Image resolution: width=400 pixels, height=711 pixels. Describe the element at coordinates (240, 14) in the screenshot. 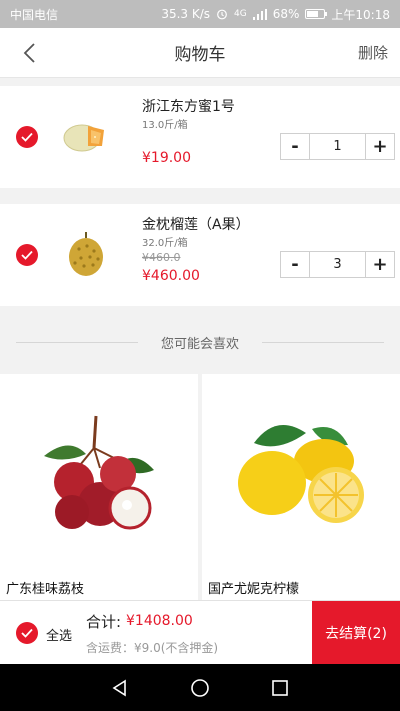

I see `signal-label: 4G` at that location.